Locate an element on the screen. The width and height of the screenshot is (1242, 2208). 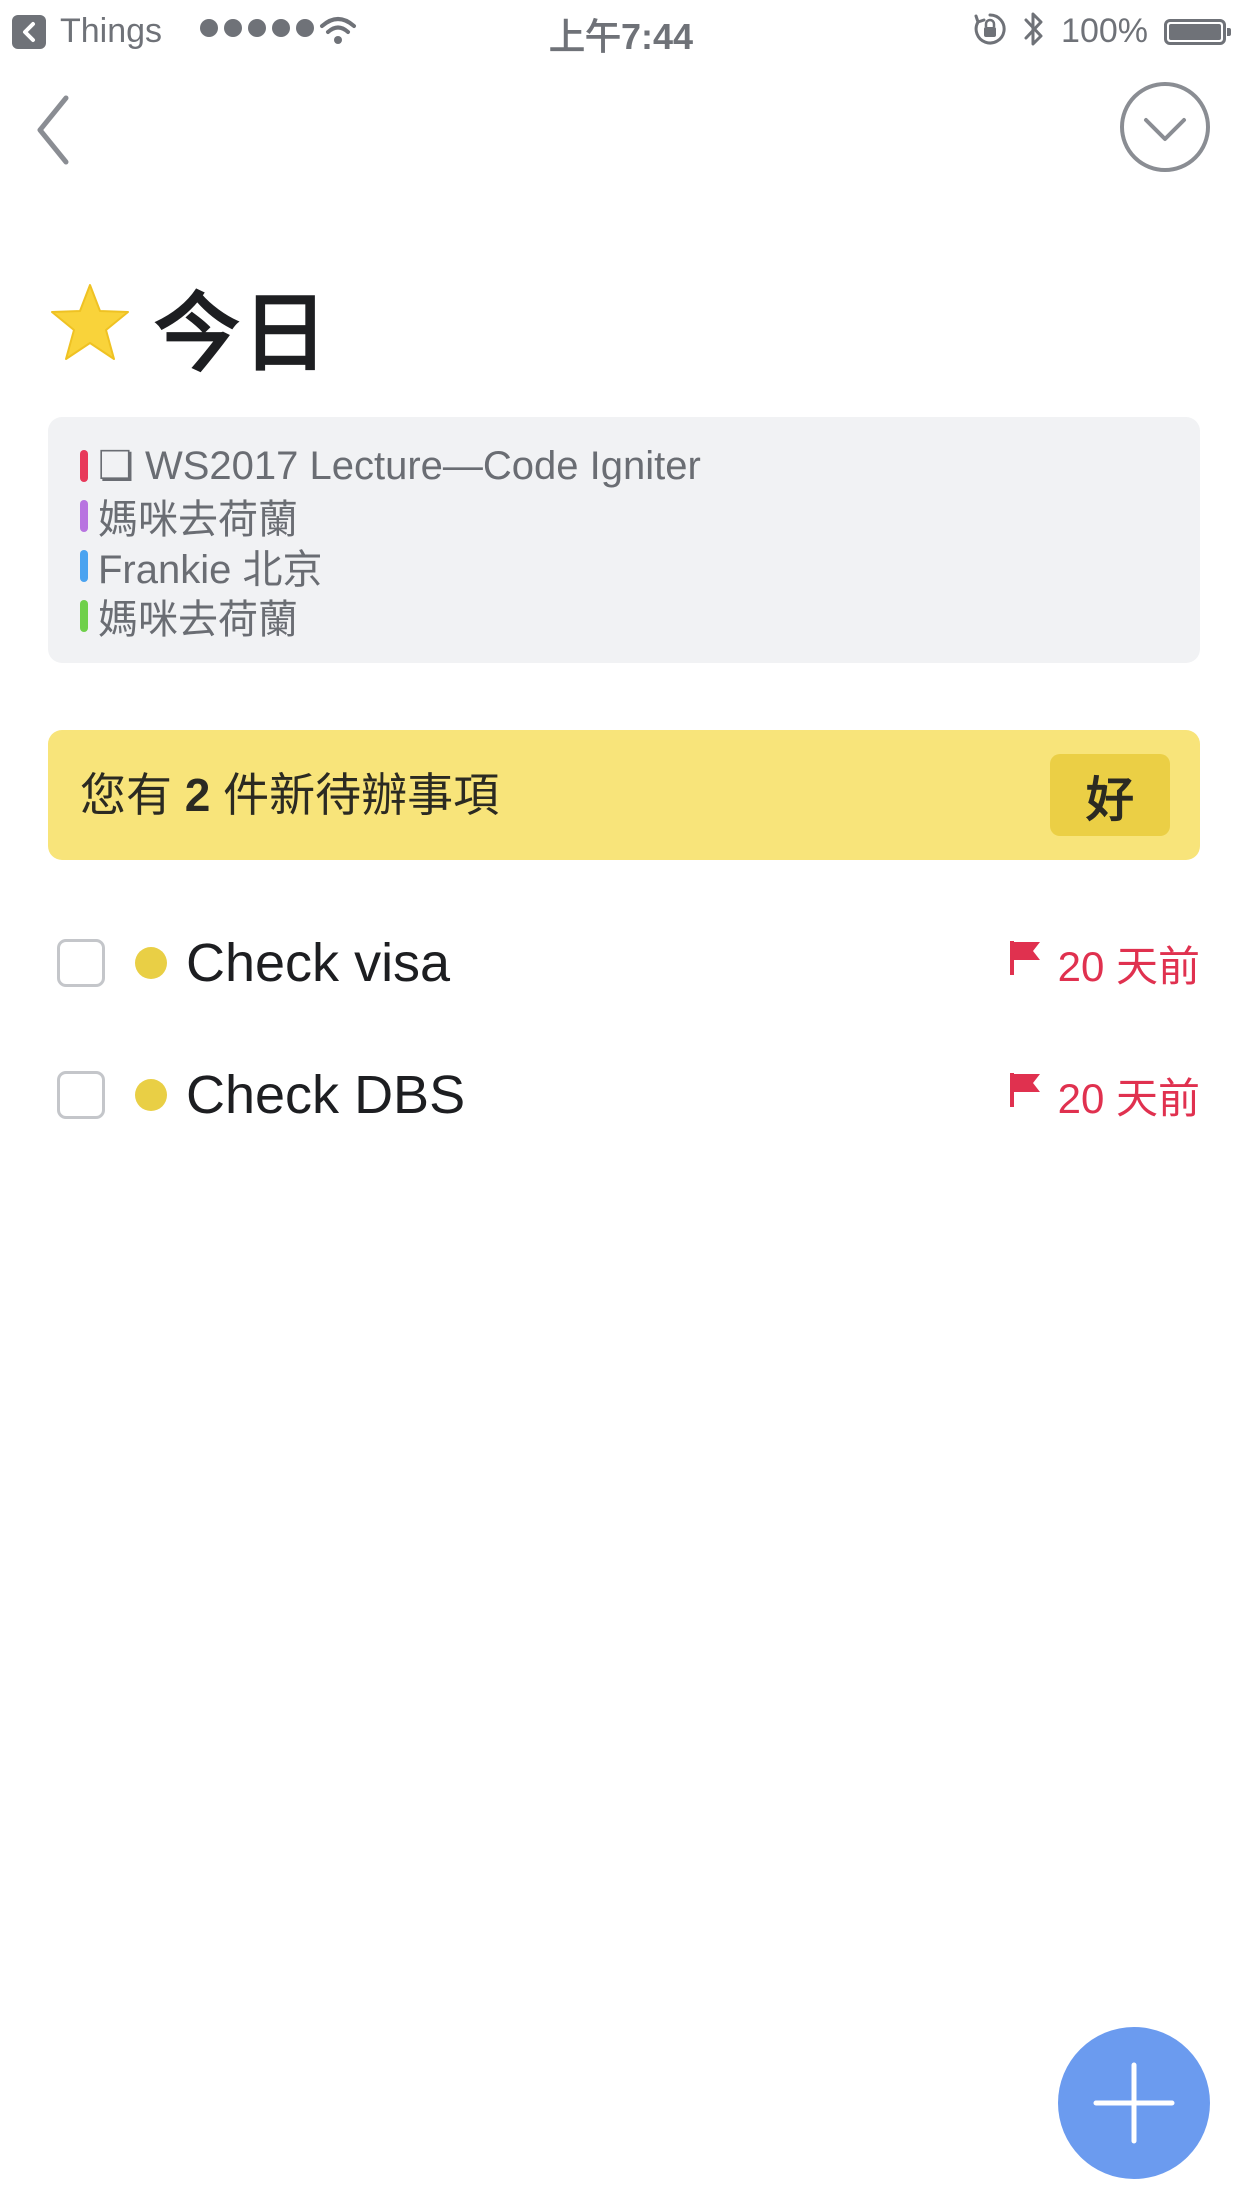
star-icon is located at coordinates (90, 325).